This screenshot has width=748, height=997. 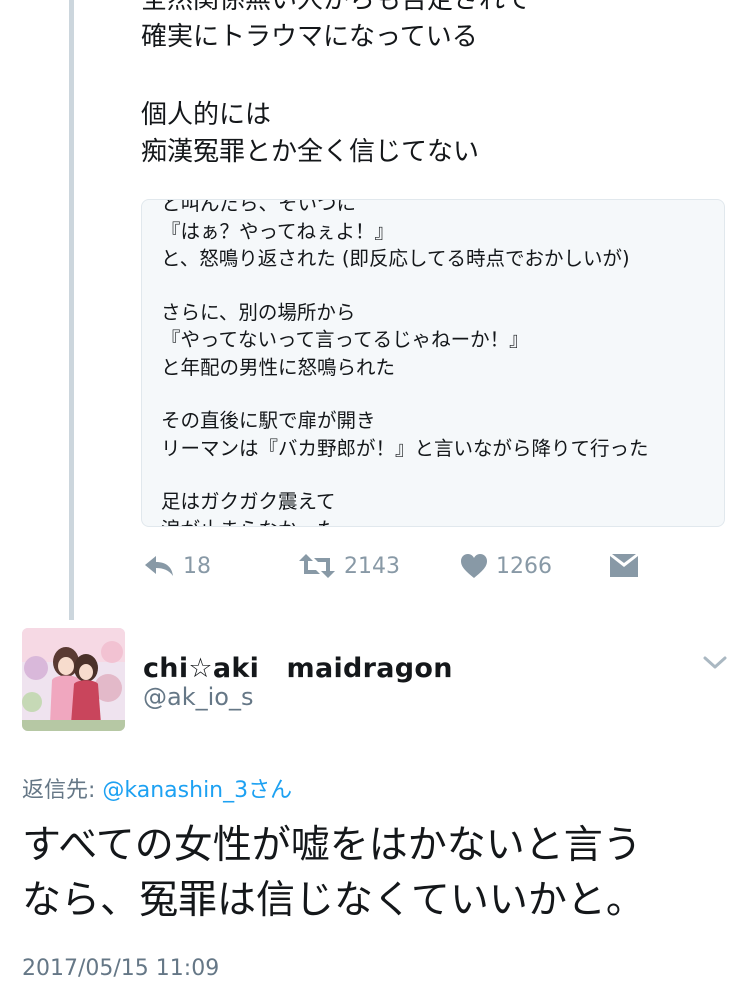 What do you see at coordinates (258, 312) in the screenshot?
I see `embedded-line: さらに、別の場所から` at bounding box center [258, 312].